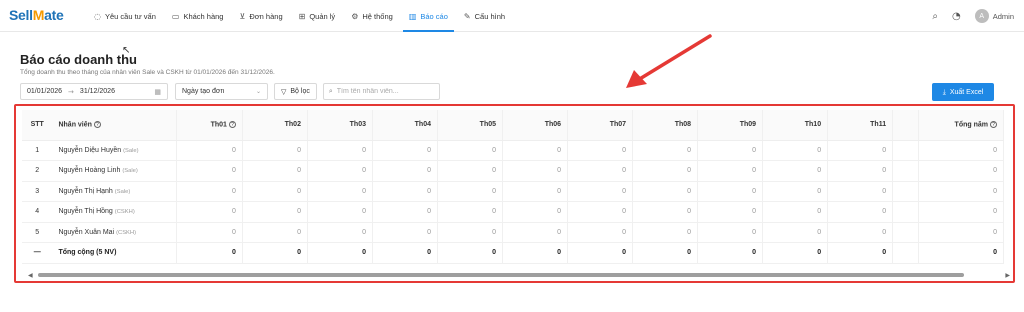 This screenshot has height=312, width=1024. Describe the element at coordinates (90, 150) in the screenshot. I see `employee-name: Nguyễn Diệu Huyền` at that location.